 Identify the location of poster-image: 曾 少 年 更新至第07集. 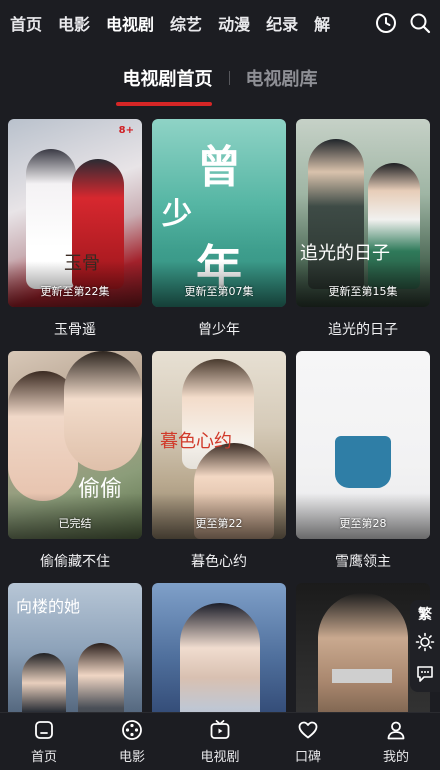
(219, 213).